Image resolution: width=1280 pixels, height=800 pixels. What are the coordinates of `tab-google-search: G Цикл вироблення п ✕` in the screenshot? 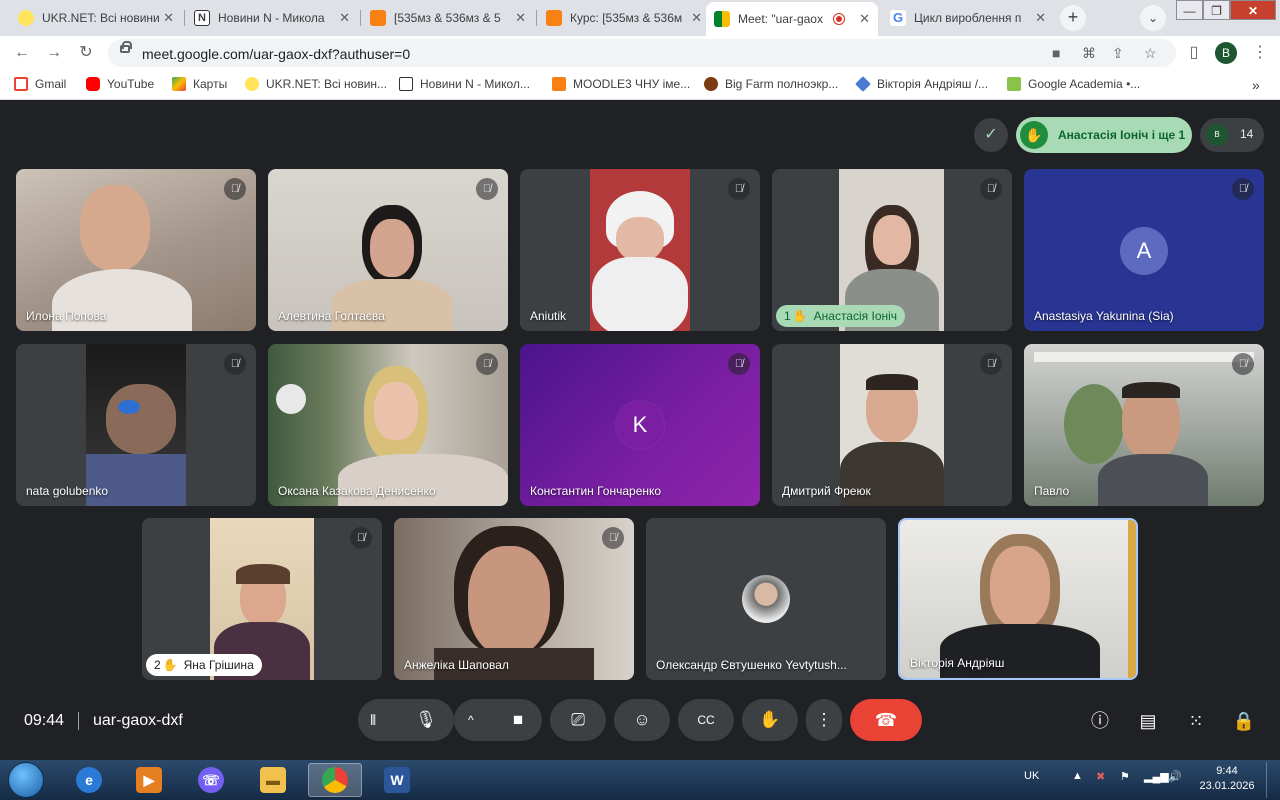 It's located at (968, 18).